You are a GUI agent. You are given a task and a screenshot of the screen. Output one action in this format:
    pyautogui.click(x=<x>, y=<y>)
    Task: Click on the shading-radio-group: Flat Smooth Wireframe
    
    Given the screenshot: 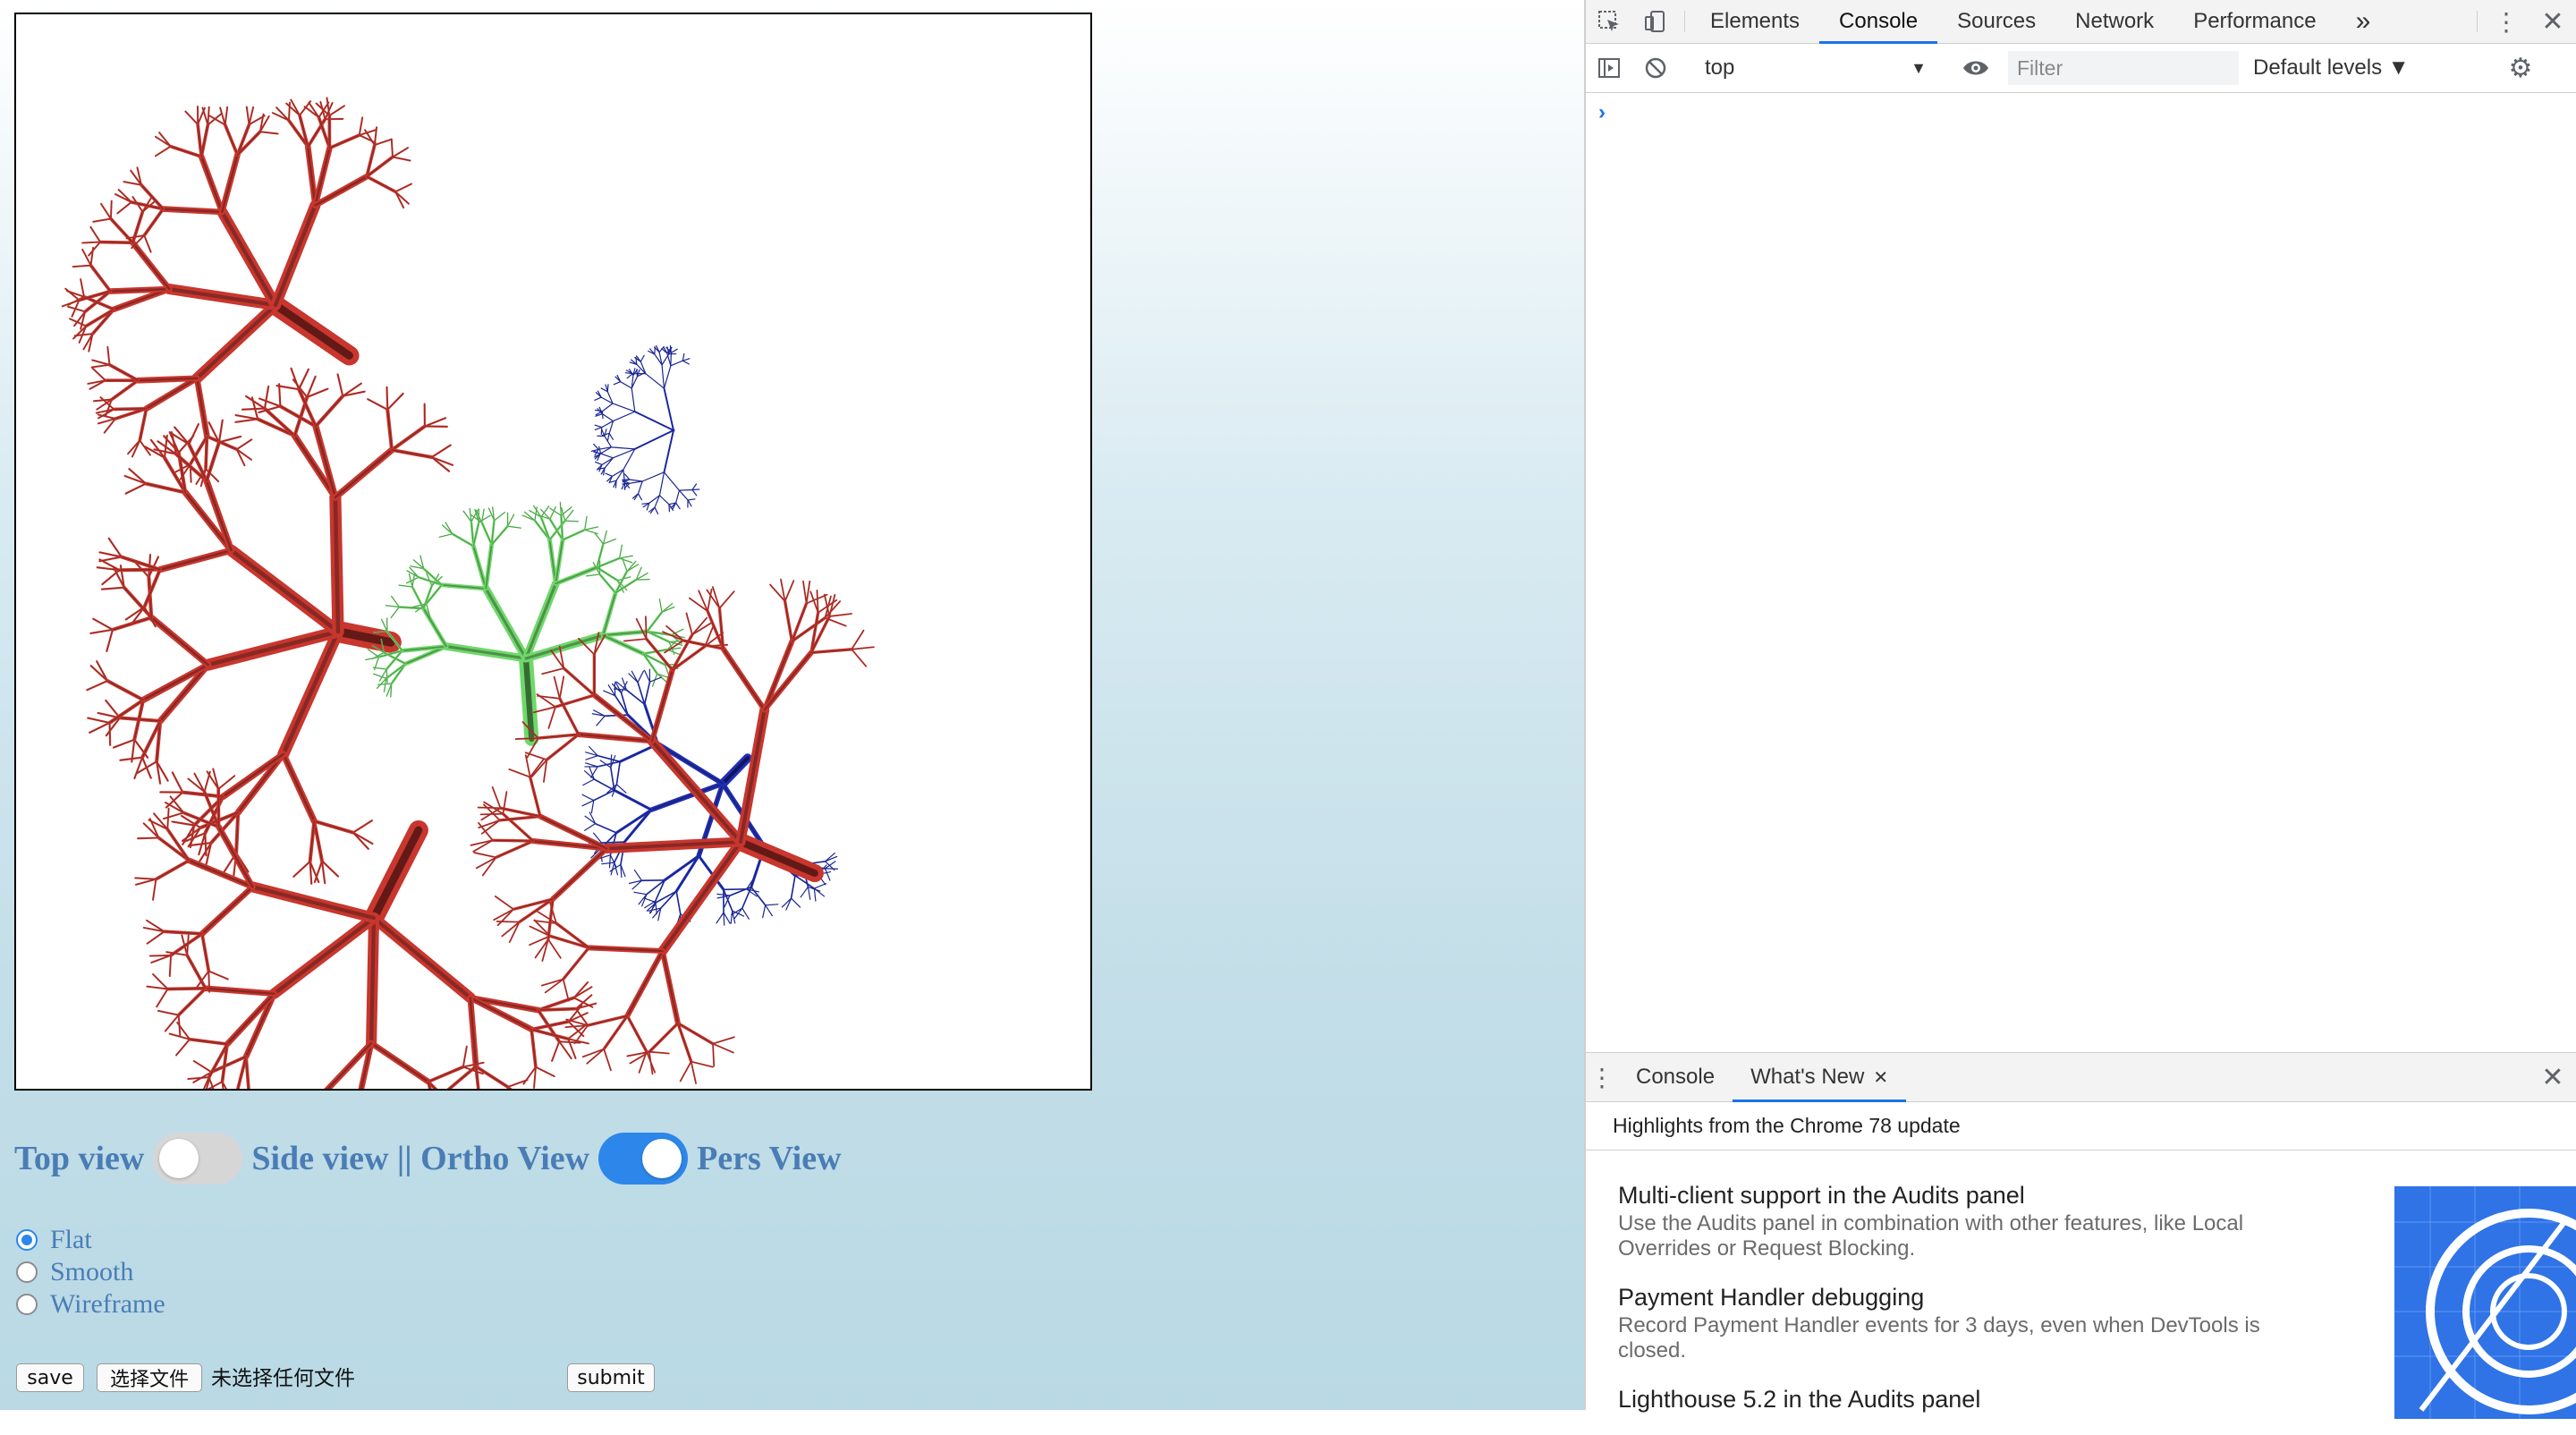 What is the action you would take?
    pyautogui.click(x=90, y=1272)
    